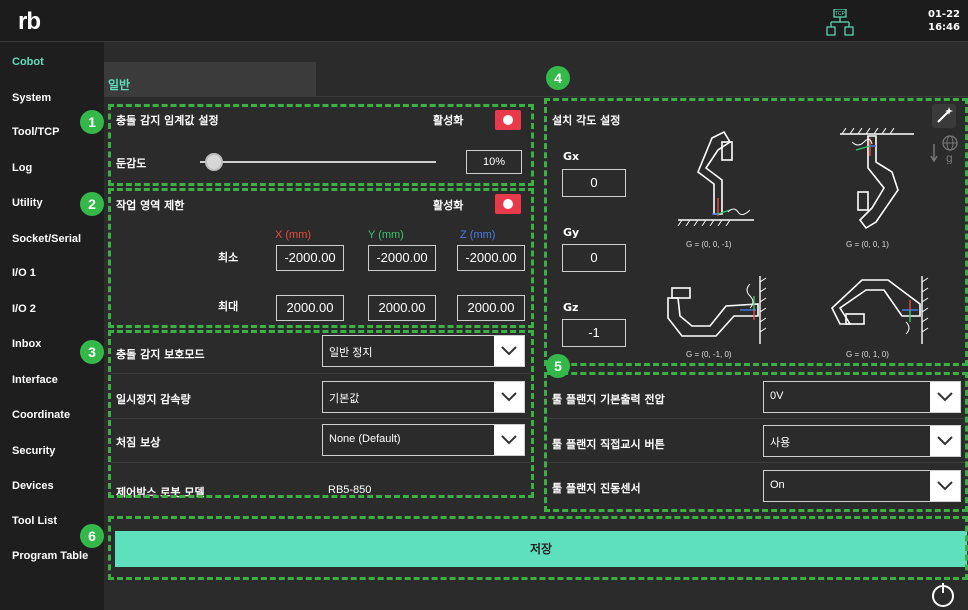  I want to click on tab-general: 일반, so click(210, 79).